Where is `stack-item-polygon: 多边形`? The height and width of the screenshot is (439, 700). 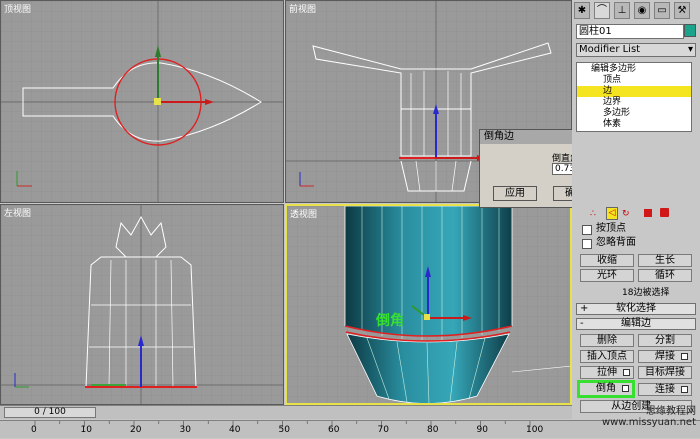 stack-item-polygon: 多边形 is located at coordinates (634, 113).